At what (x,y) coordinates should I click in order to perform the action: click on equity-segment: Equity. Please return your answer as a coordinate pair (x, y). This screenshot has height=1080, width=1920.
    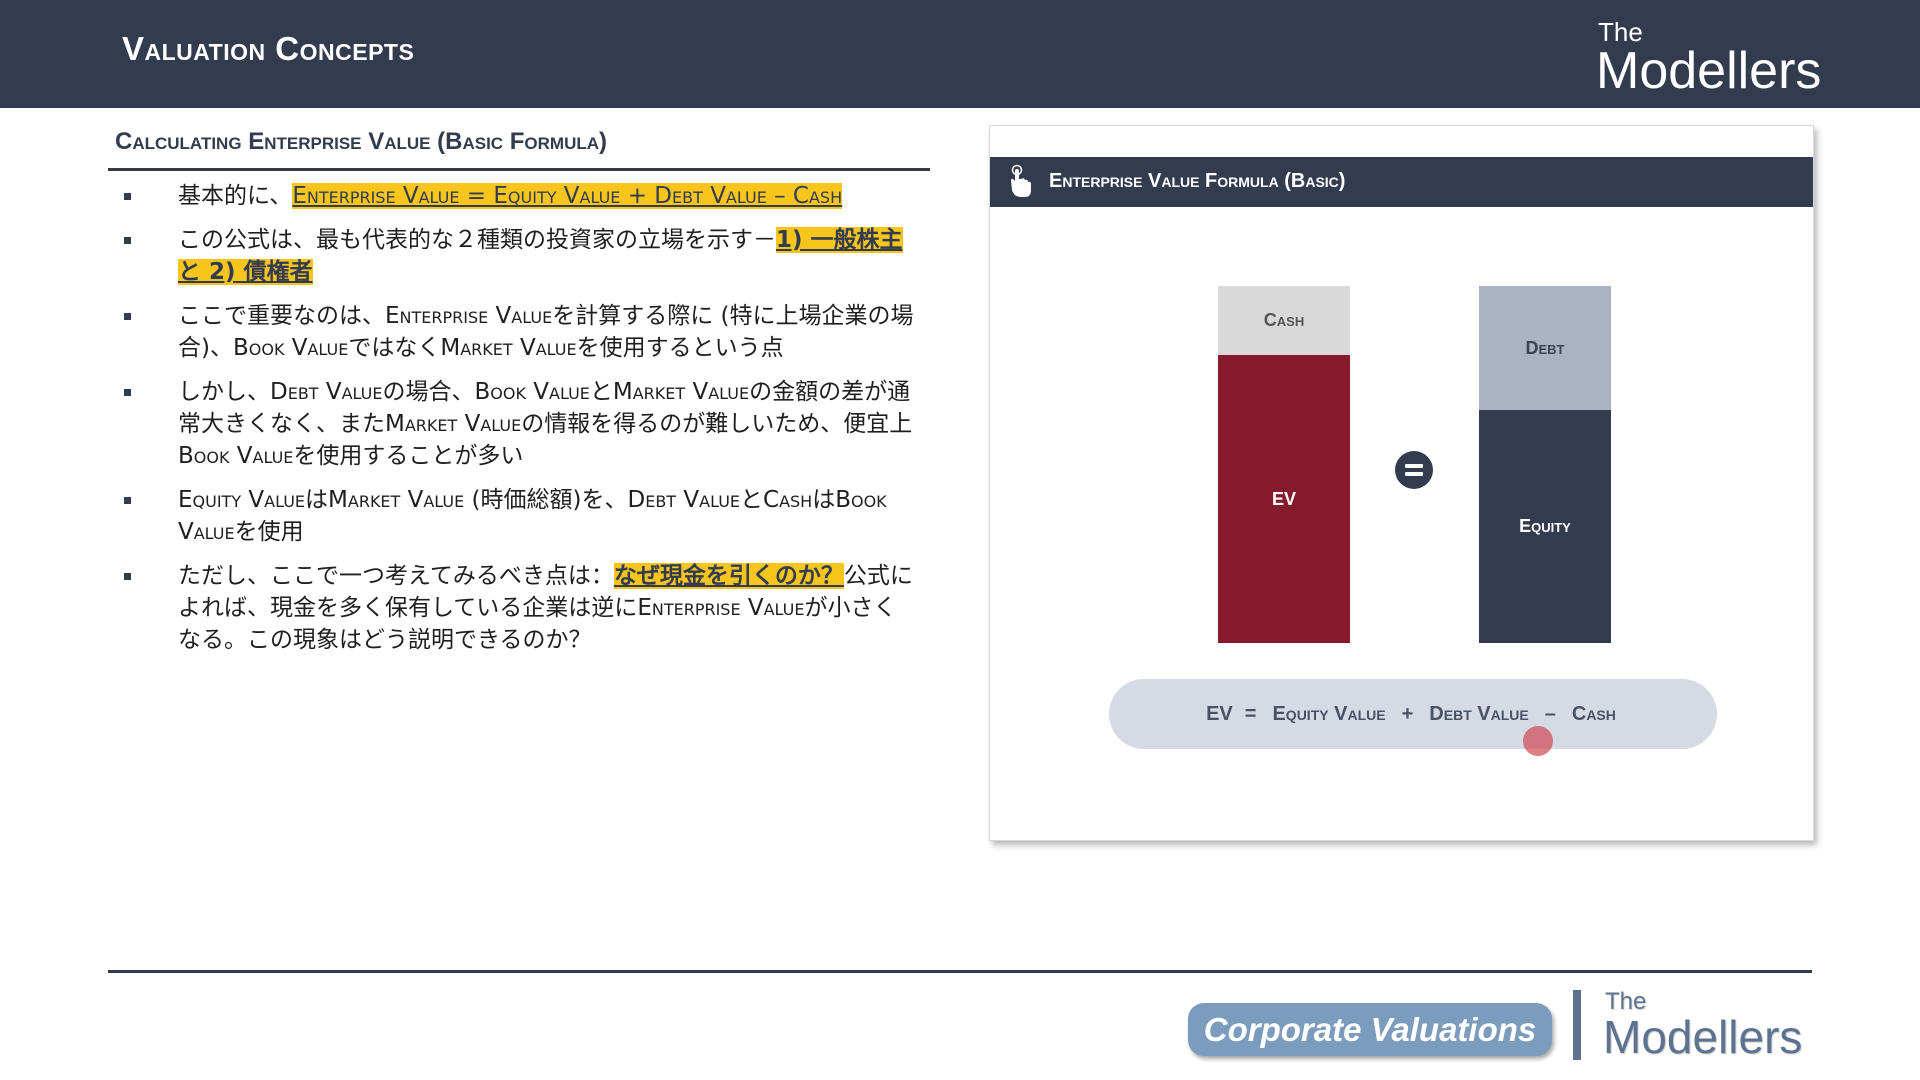
    Looking at the image, I should click on (1545, 526).